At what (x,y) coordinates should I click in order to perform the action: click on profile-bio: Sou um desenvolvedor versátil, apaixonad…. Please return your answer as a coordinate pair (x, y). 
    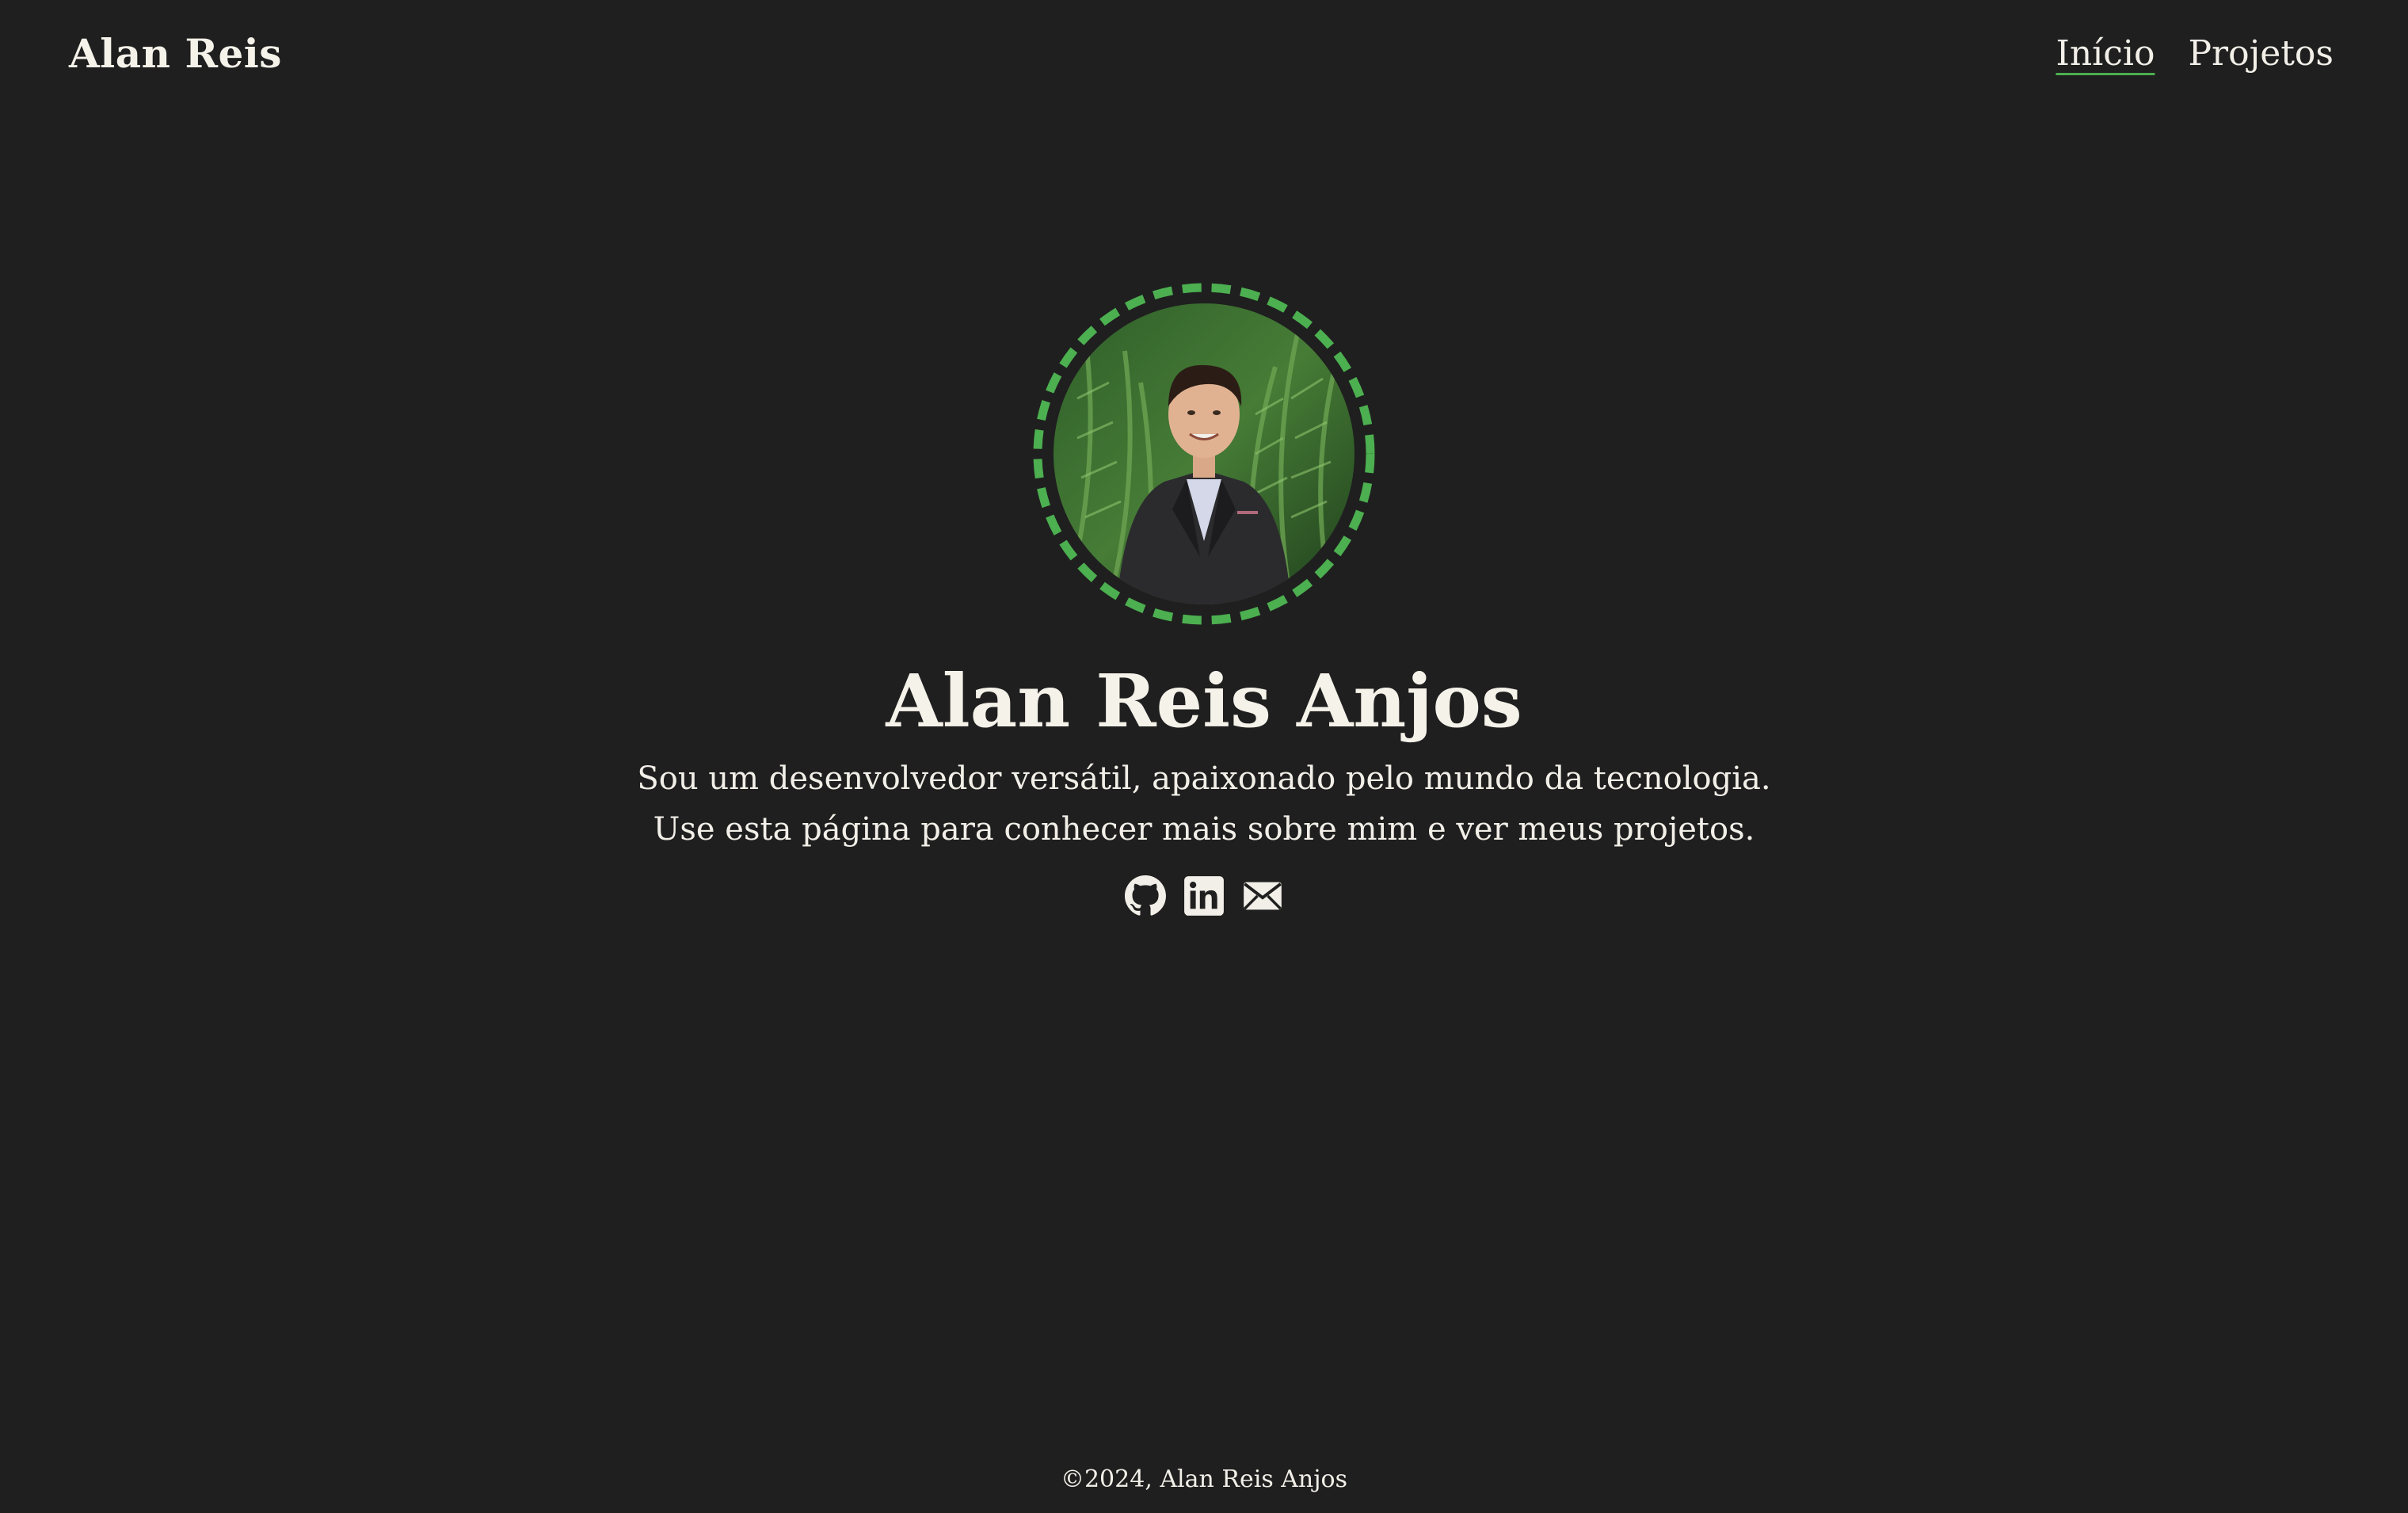
    Looking at the image, I should click on (1204, 804).